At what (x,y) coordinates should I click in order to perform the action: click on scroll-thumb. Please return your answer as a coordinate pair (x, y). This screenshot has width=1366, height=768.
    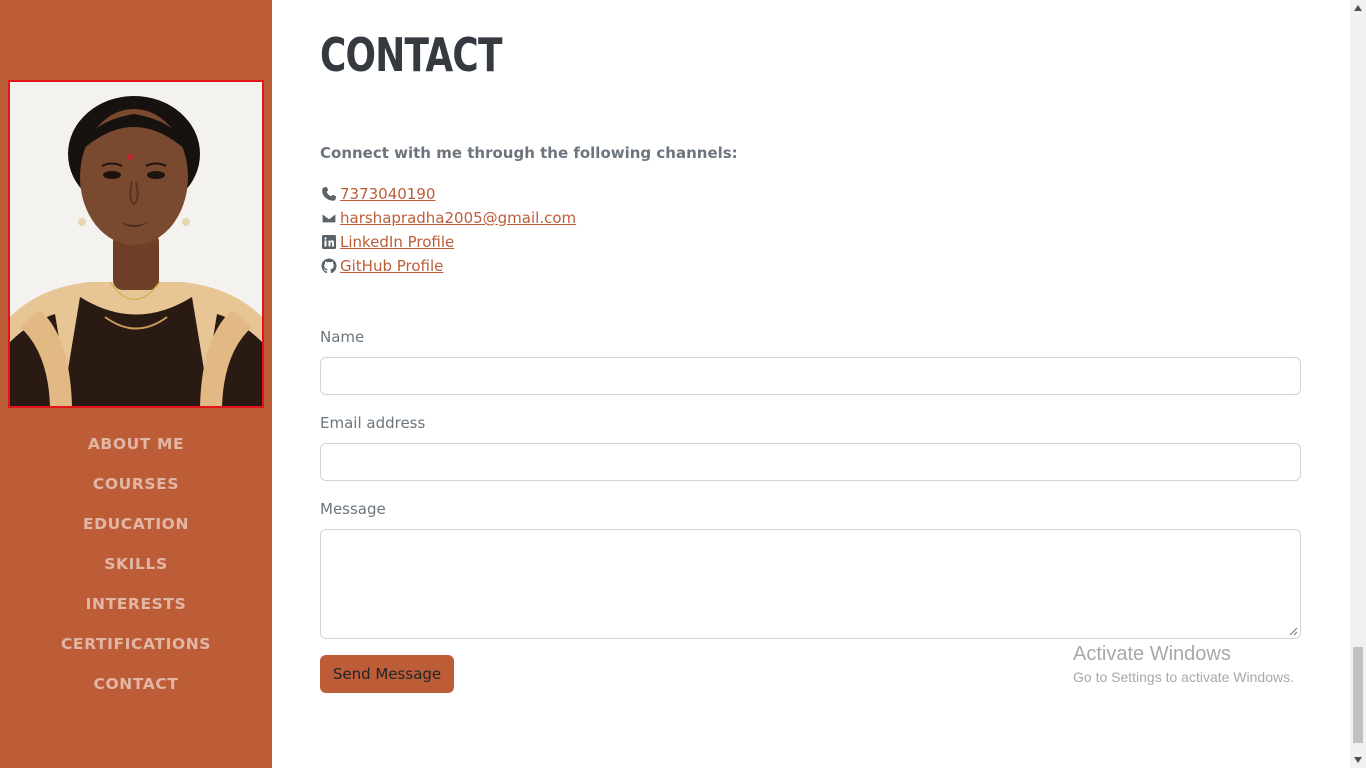
    Looking at the image, I should click on (1358, 695).